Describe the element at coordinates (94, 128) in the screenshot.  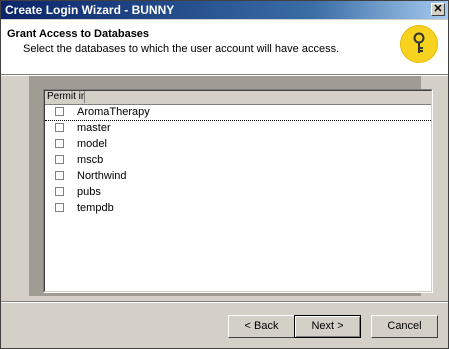
I see `database-name: master` at that location.